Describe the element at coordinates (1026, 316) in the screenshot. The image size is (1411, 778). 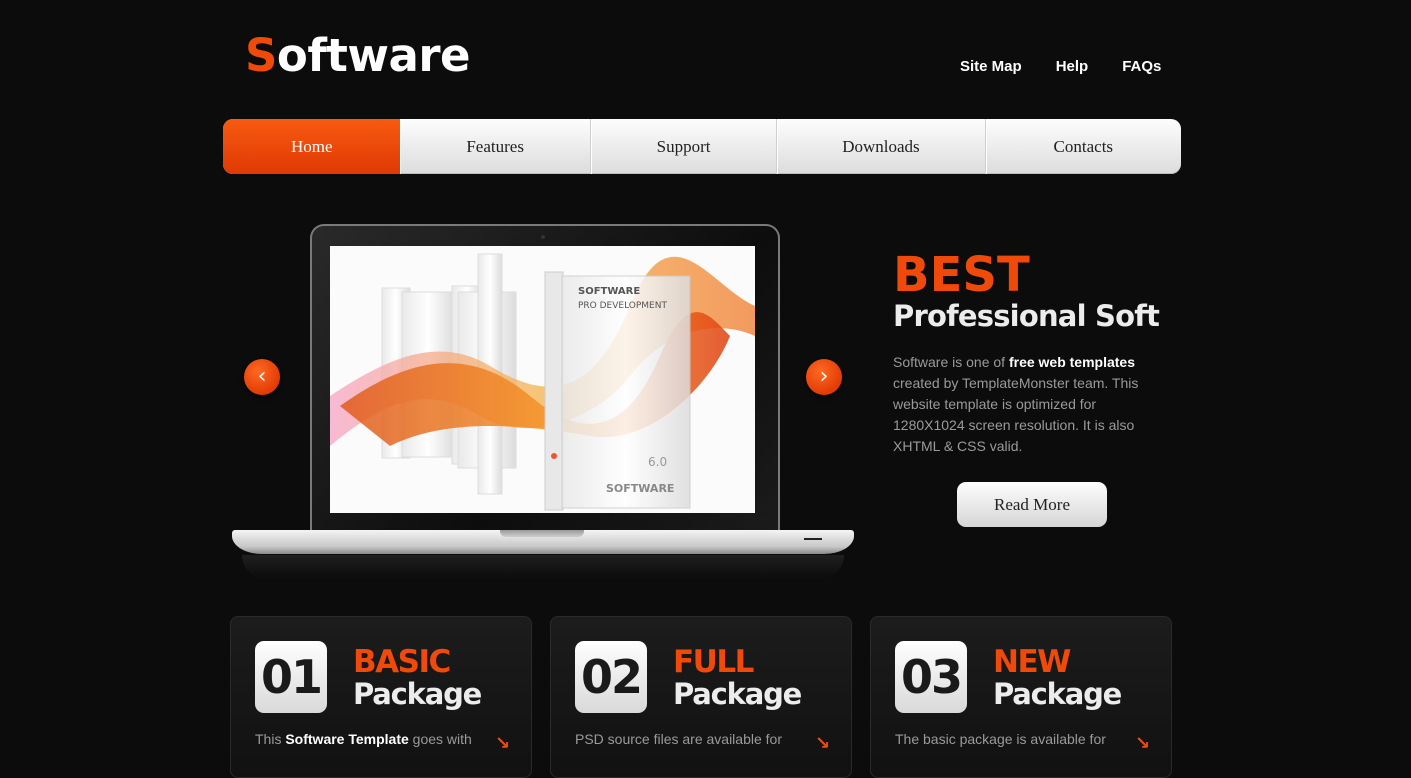
I see `promo-subheadline: Professional Soft` at that location.